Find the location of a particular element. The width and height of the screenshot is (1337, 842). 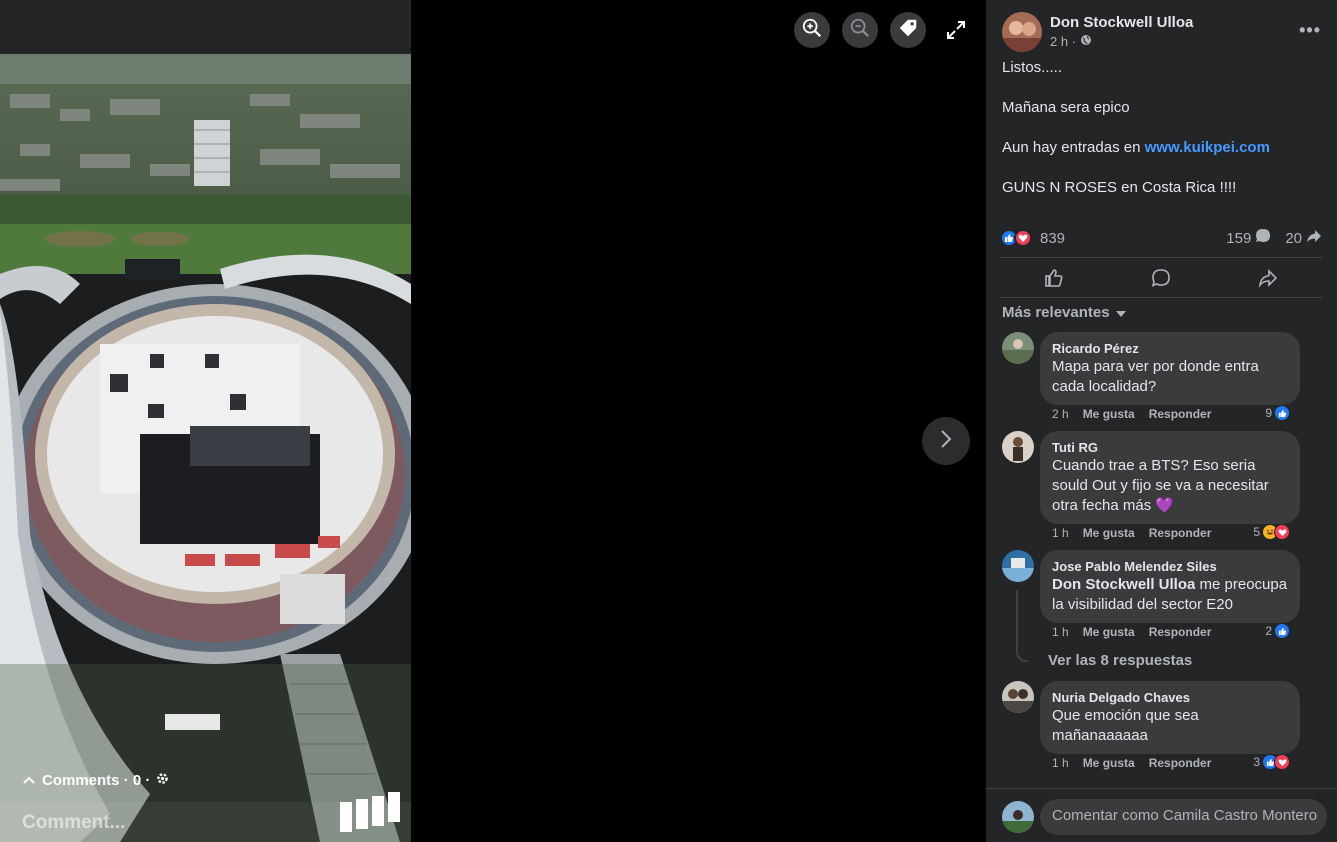

comment-count: 159 is located at coordinates (1248, 238).